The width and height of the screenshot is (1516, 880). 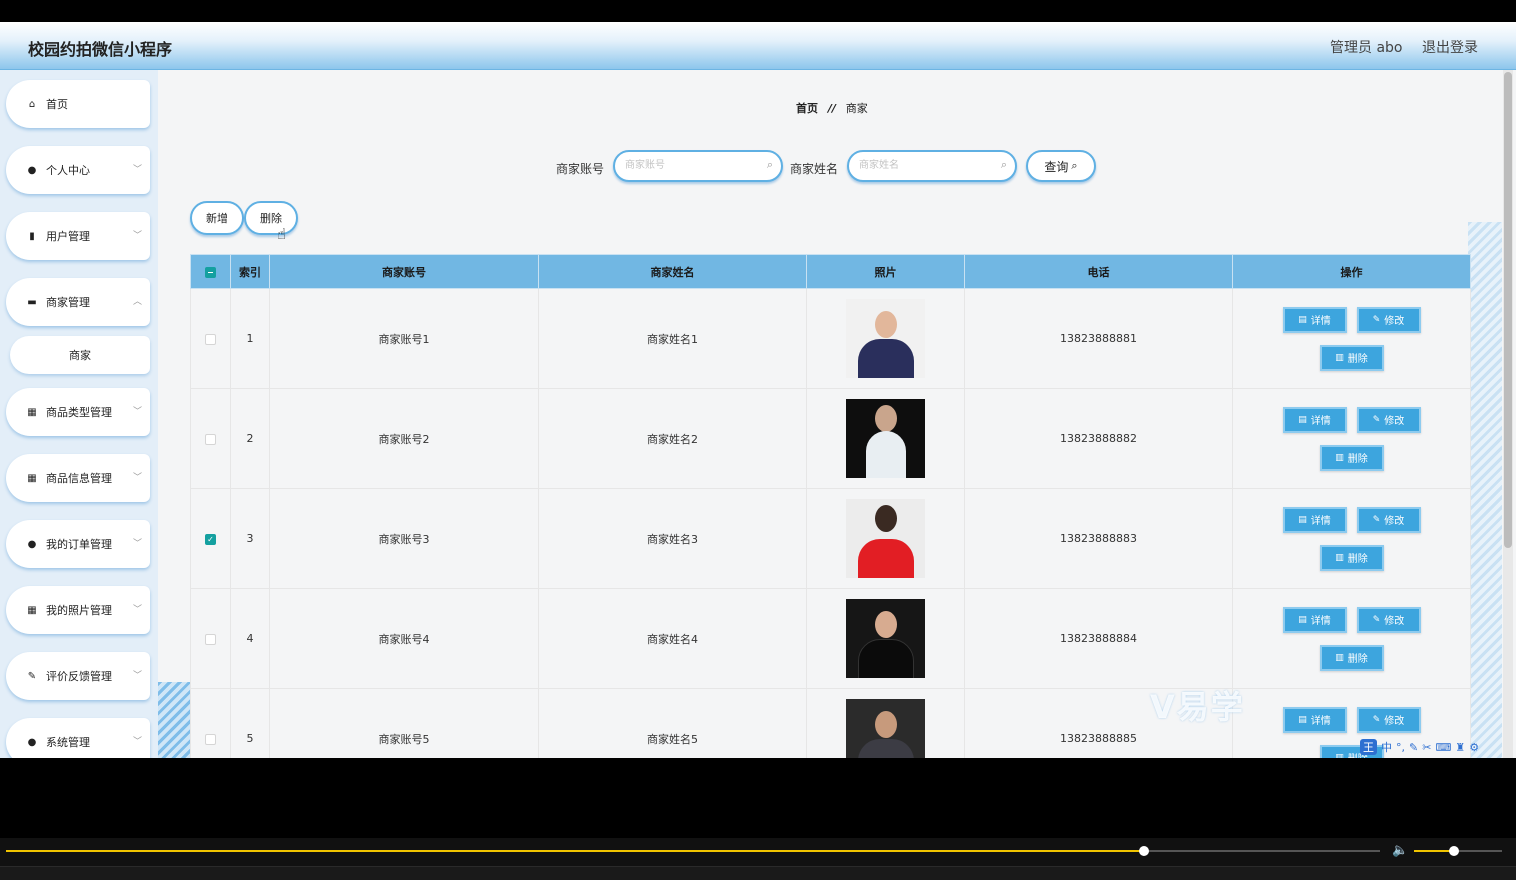 I want to click on sidebar-item-label: 首页, so click(x=57, y=104).